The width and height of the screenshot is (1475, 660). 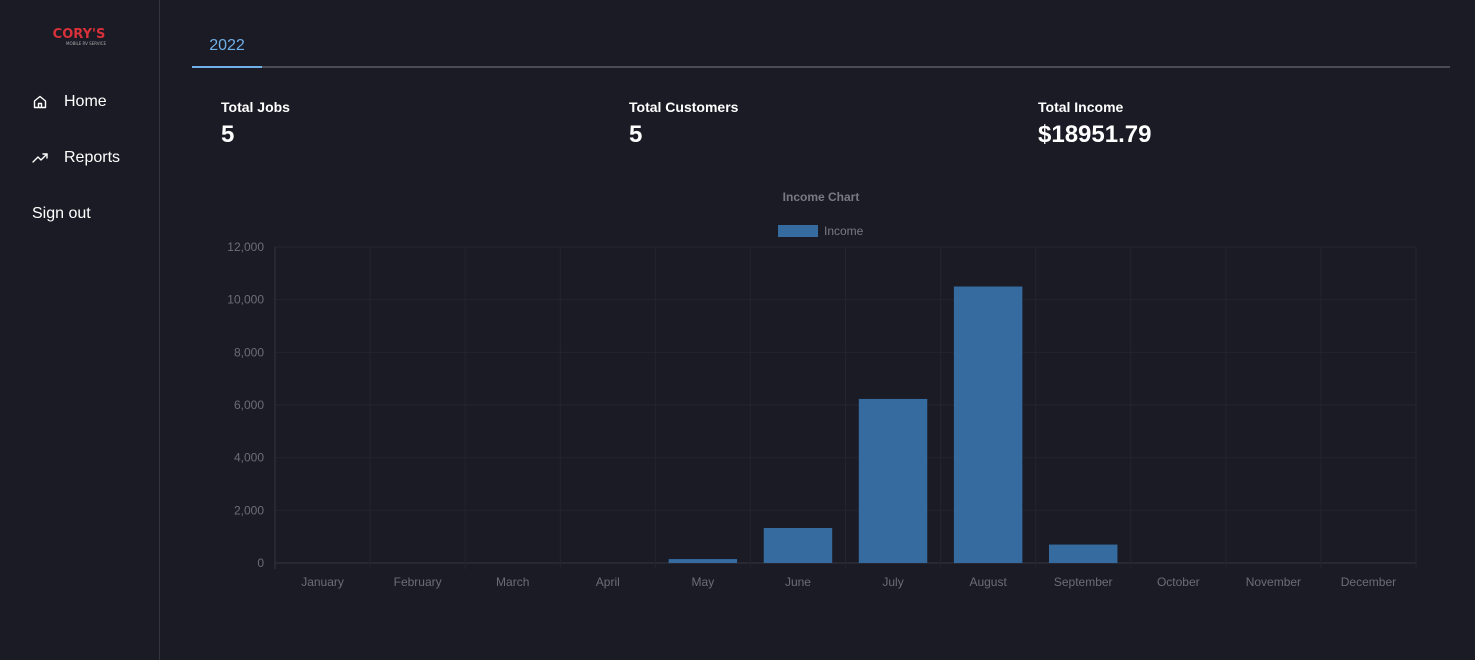 I want to click on sidebar-item-sign-out: Sign out, so click(x=61, y=214).